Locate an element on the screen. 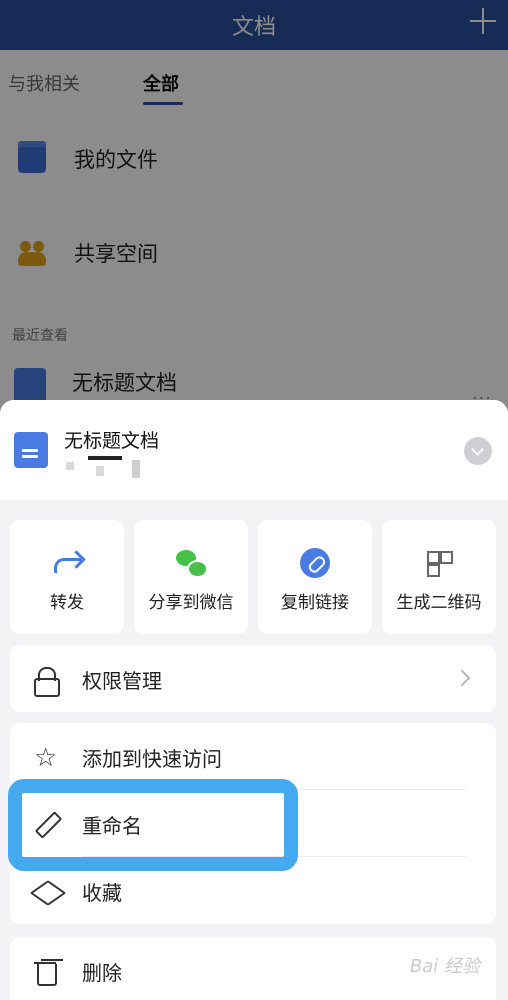 The image size is (508, 1000). watermark: Bai 经验 is located at coordinates (444, 966).